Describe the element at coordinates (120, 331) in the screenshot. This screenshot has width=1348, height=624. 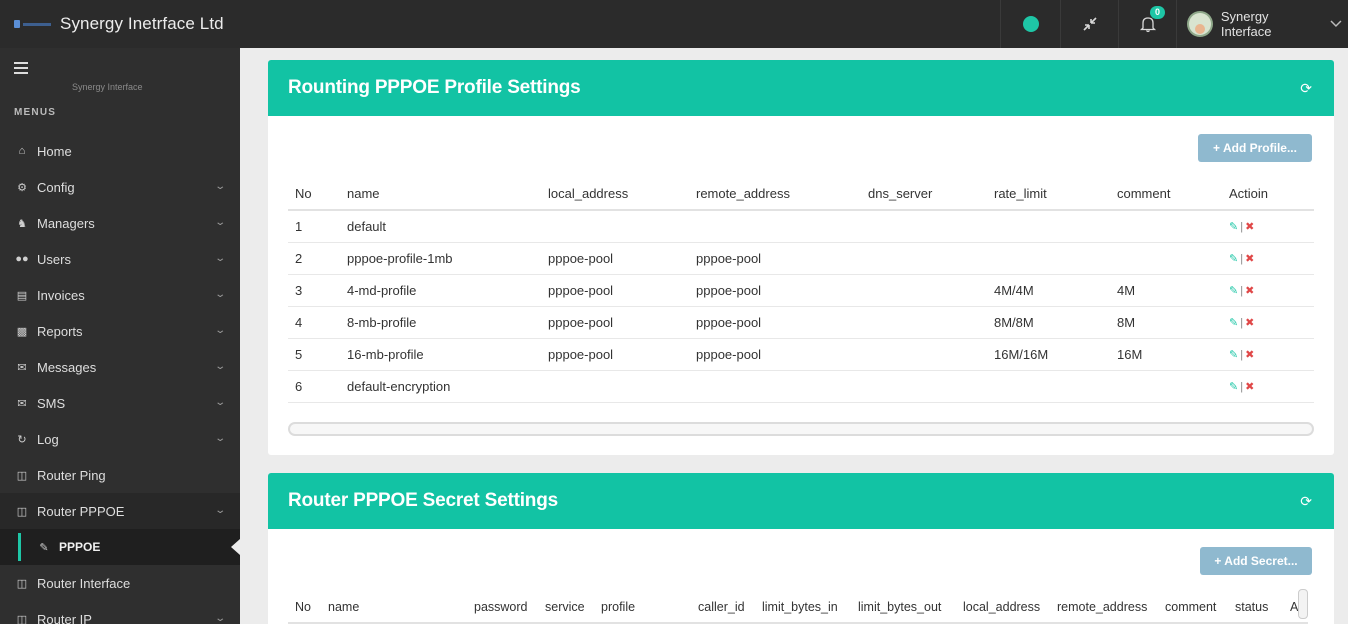
I see `sidebar-item-reports: ▩ Reports ⌄` at that location.